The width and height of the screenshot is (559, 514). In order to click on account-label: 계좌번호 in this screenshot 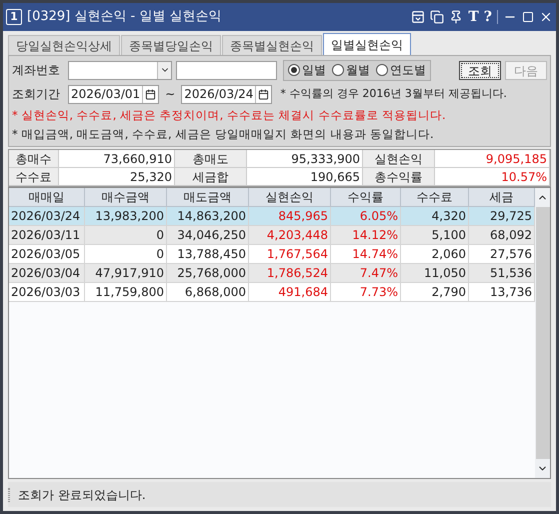, I will do `click(36, 70)`.